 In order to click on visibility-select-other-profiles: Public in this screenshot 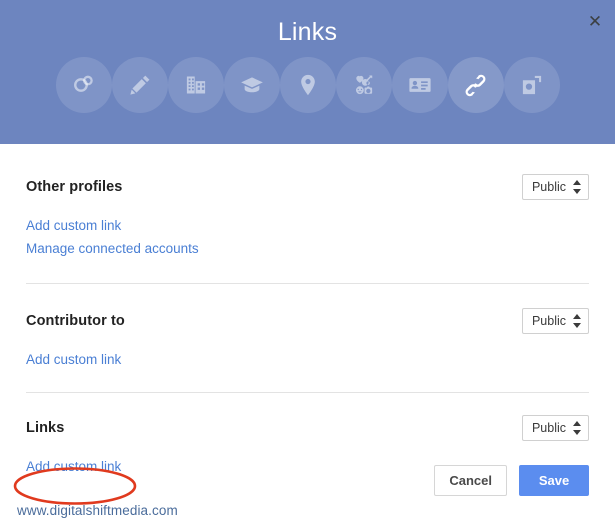, I will do `click(555, 187)`.